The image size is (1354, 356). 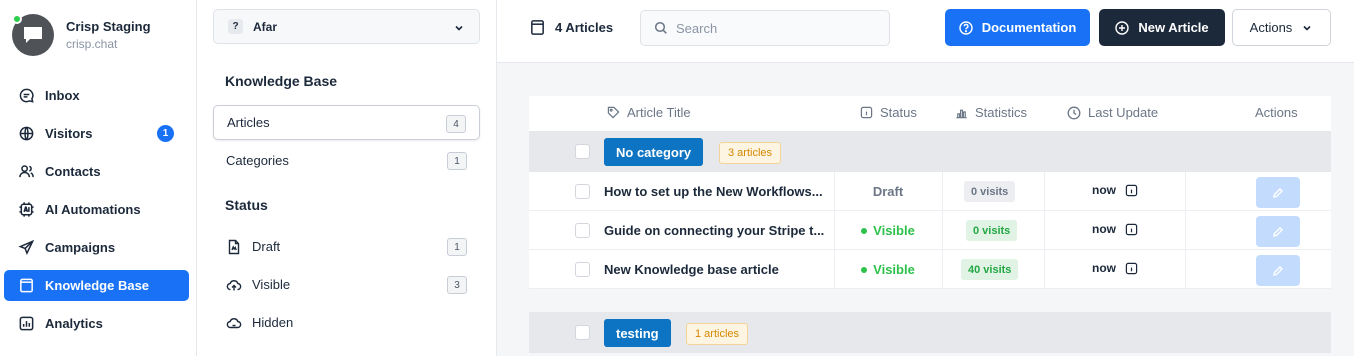 I want to click on visits-badge: 0 visits, so click(x=990, y=191).